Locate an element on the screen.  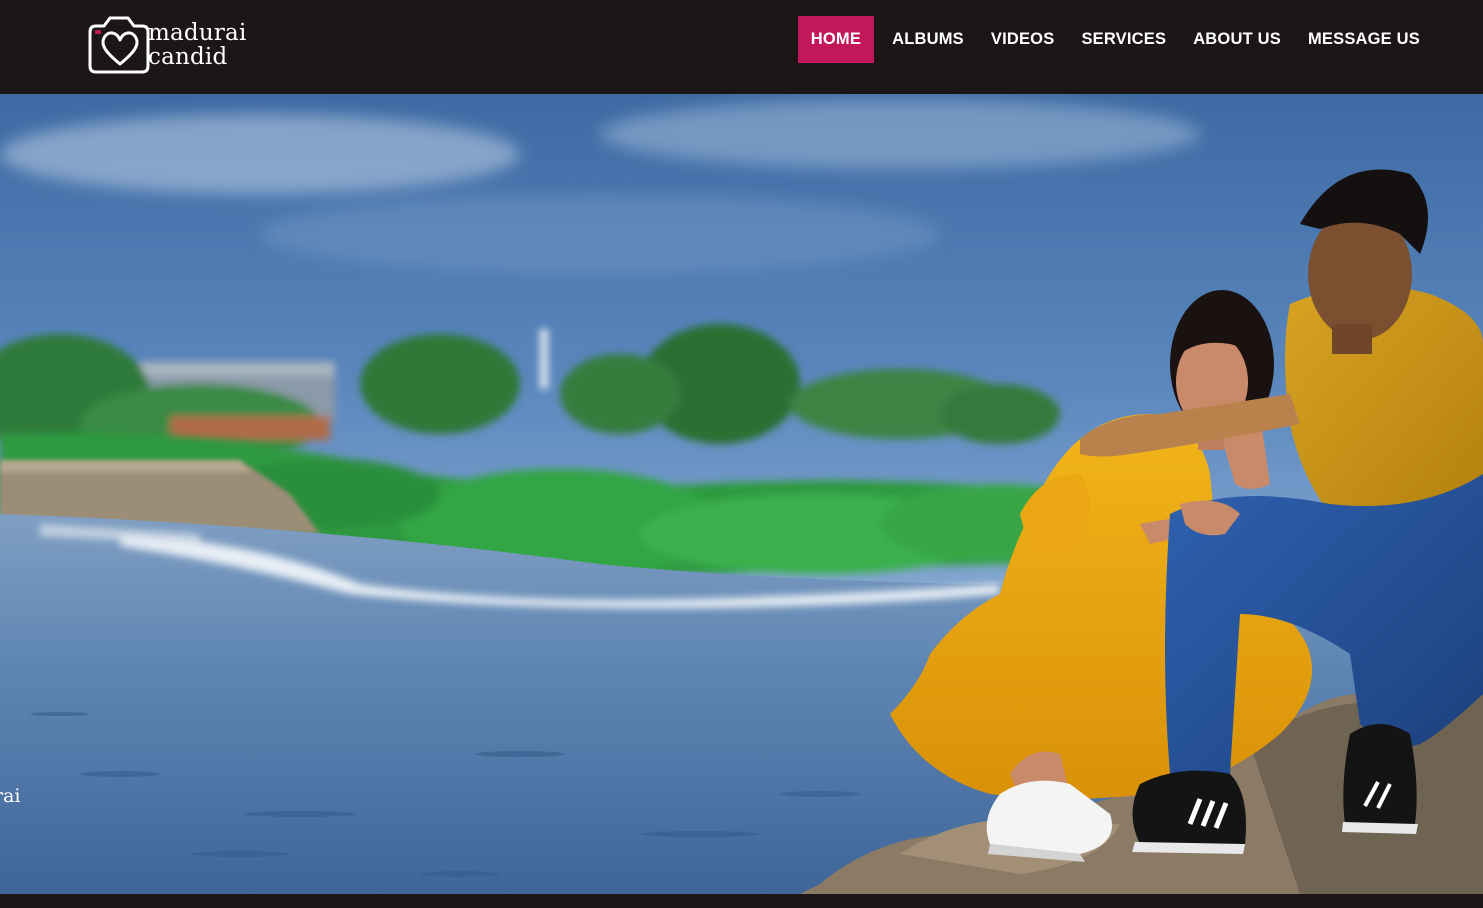
page-bottom-bar is located at coordinates (741, 901).